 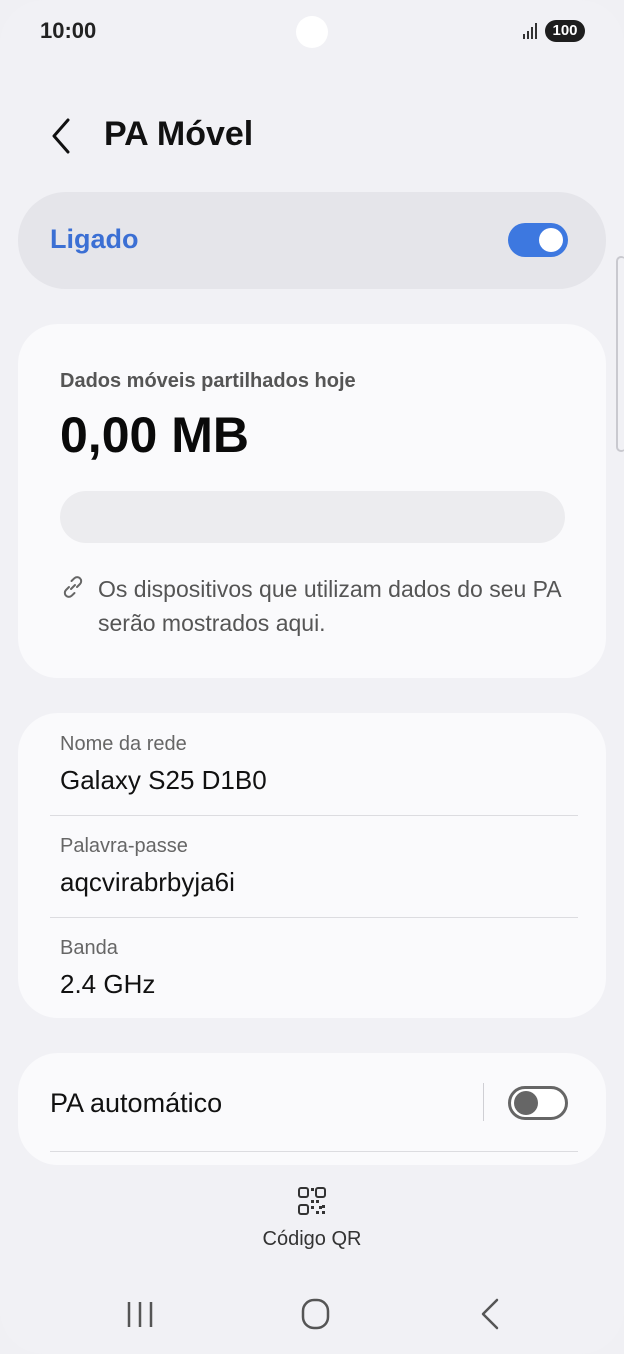 What do you see at coordinates (89, 948) in the screenshot?
I see `band-label: Banda` at bounding box center [89, 948].